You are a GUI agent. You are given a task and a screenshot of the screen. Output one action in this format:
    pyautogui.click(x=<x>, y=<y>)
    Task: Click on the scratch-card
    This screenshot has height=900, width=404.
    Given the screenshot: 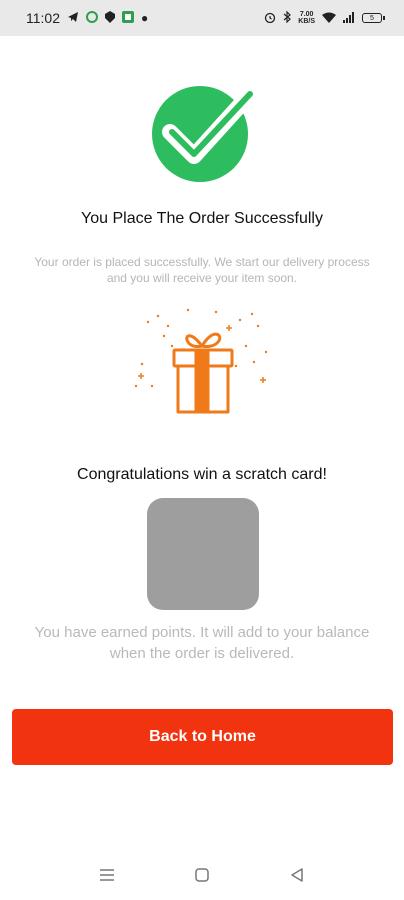 What is the action you would take?
    pyautogui.click(x=203, y=554)
    